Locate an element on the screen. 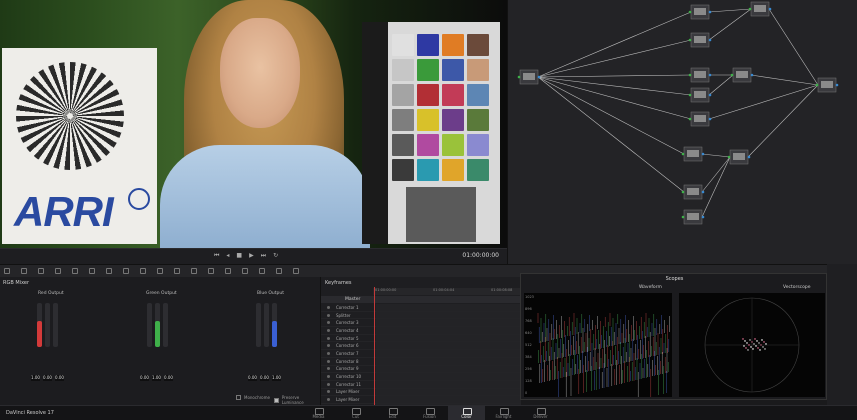 The width and height of the screenshot is (857, 420). keyframes-master-row: Master is located at coordinates (421, 299).